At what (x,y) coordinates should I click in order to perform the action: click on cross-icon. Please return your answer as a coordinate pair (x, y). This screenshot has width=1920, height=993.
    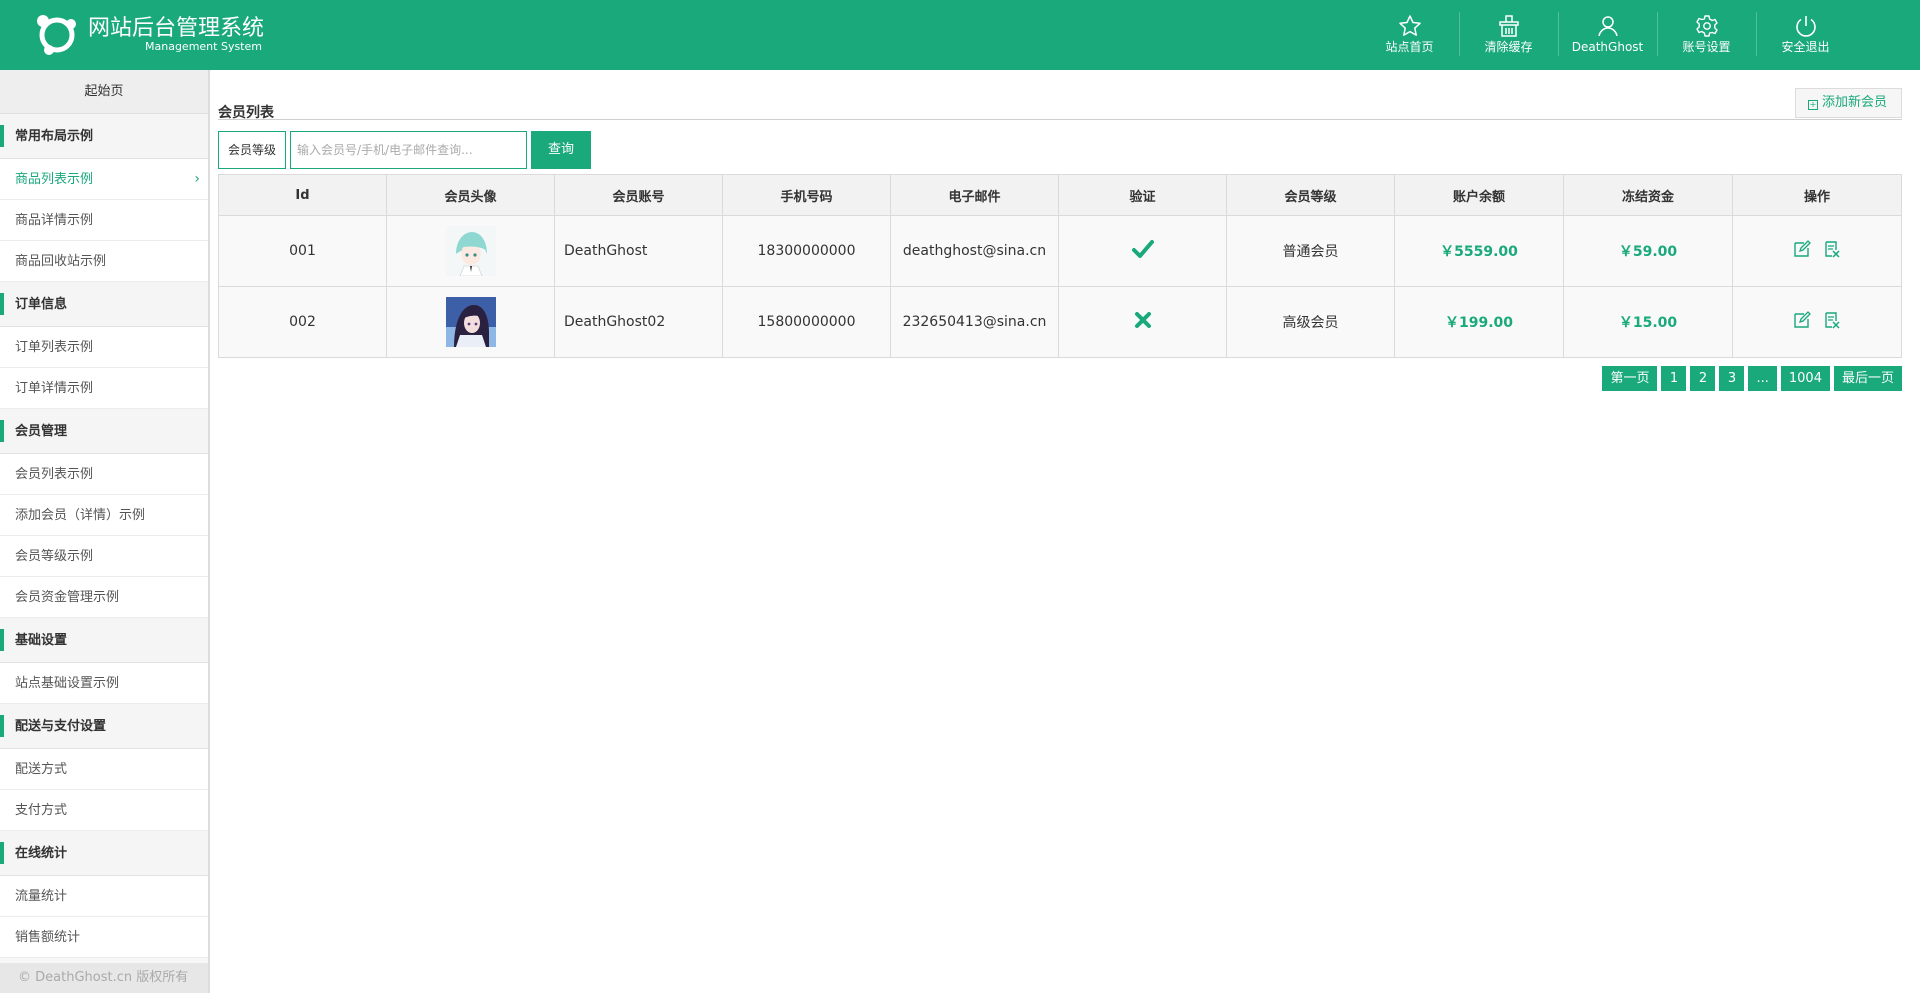
    Looking at the image, I should click on (1142, 320).